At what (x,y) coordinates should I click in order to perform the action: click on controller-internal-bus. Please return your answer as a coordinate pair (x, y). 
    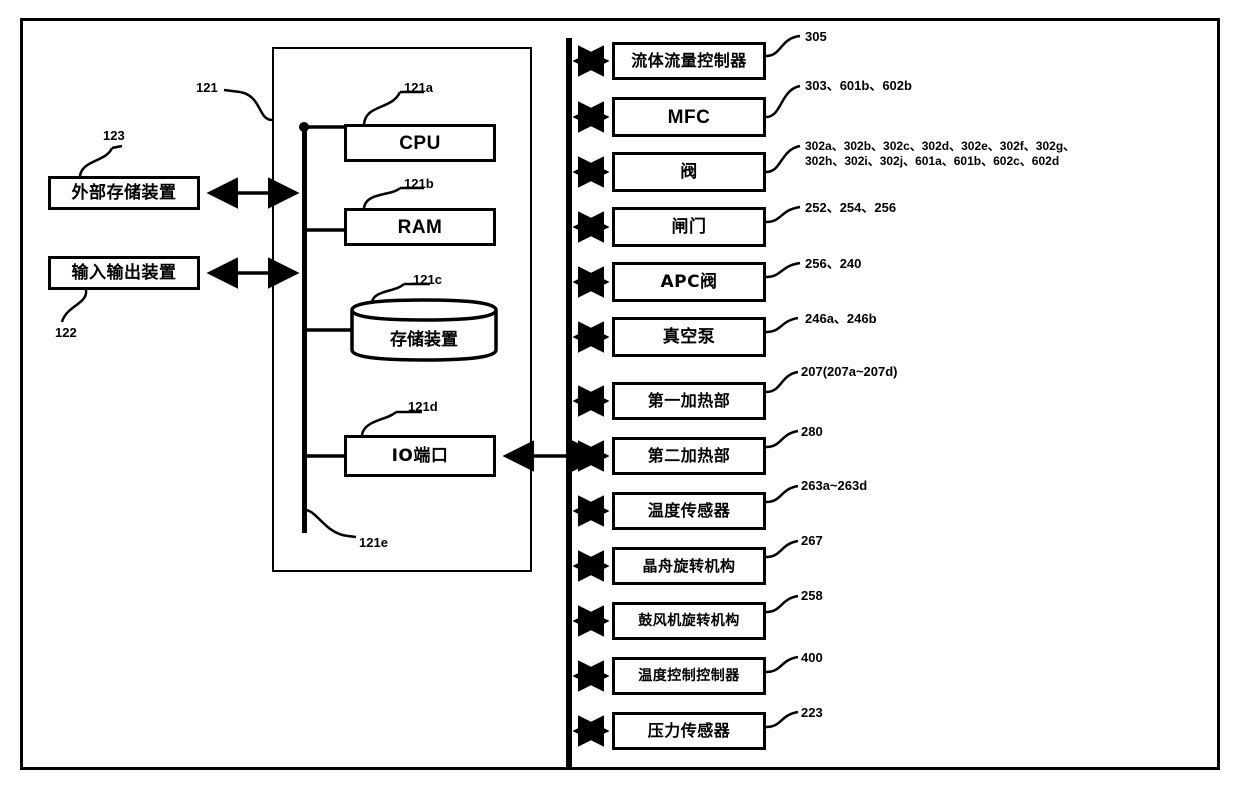
    Looking at the image, I should click on (304, 329).